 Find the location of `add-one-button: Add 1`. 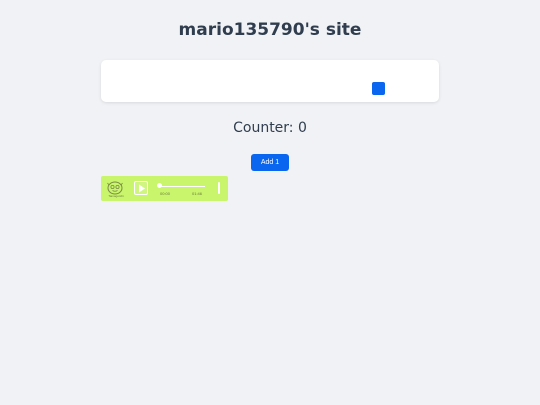

add-one-button: Add 1 is located at coordinates (270, 162).